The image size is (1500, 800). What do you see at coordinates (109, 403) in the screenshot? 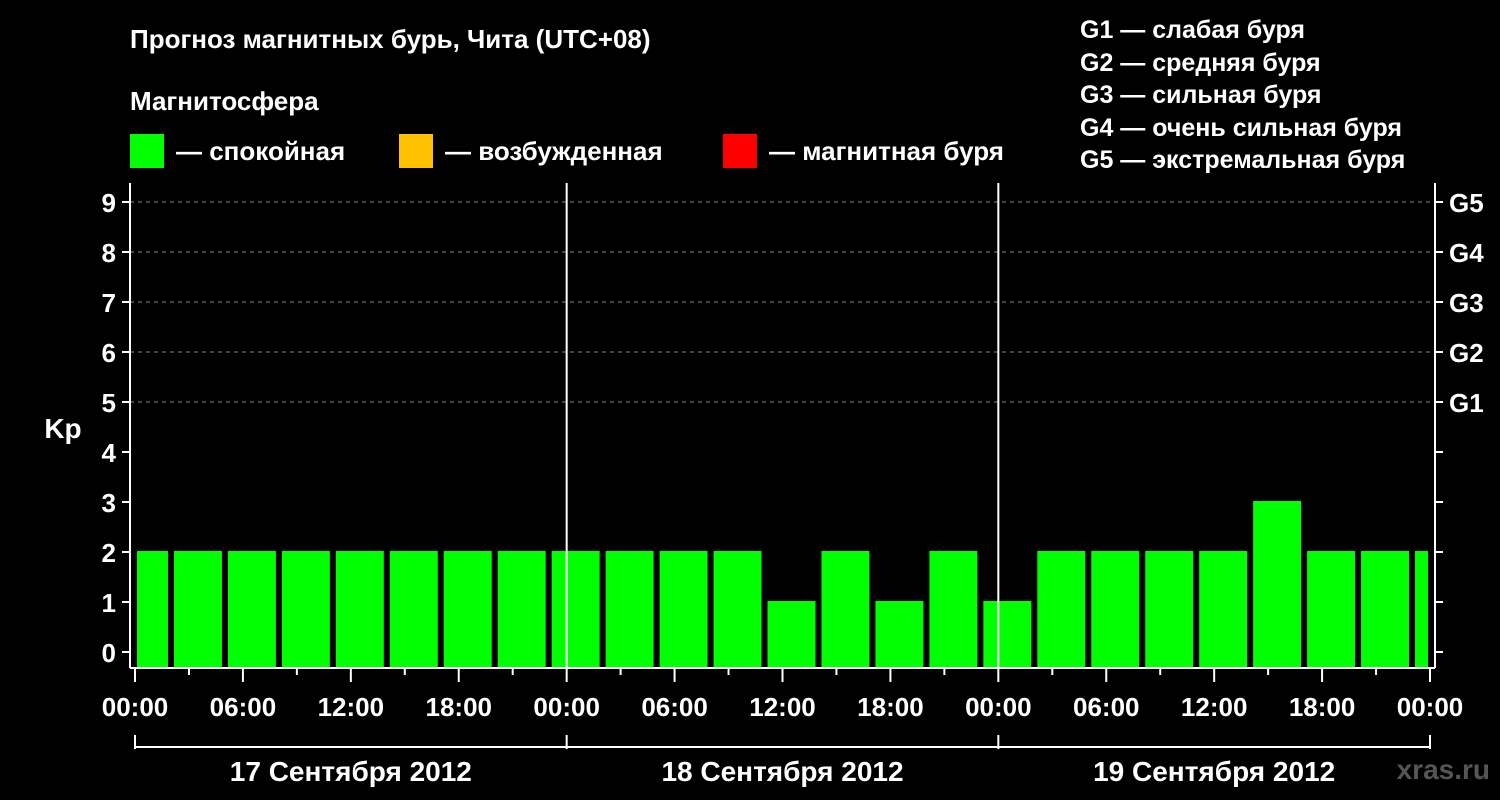
I see `y-tick-label: 5` at bounding box center [109, 403].